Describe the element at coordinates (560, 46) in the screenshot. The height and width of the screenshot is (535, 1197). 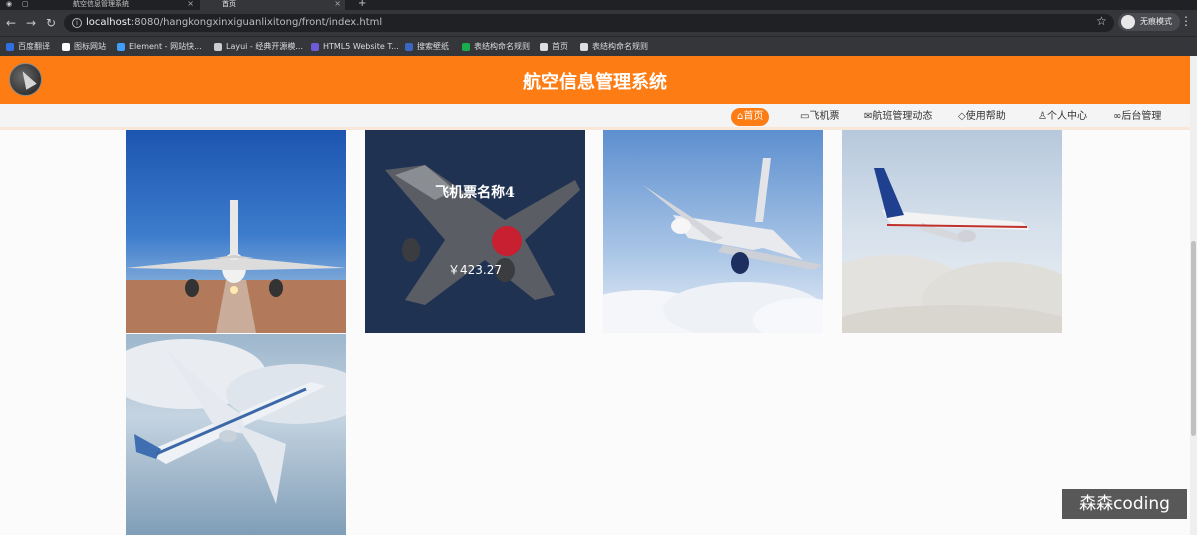
I see `bookmark-label: 首页` at that location.